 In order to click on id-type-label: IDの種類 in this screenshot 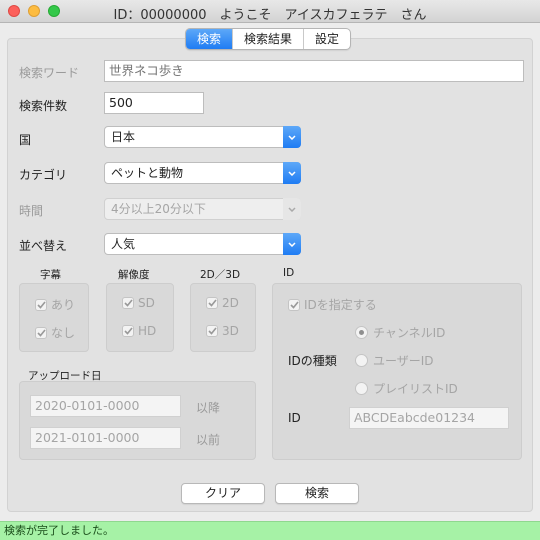, I will do `click(312, 361)`.